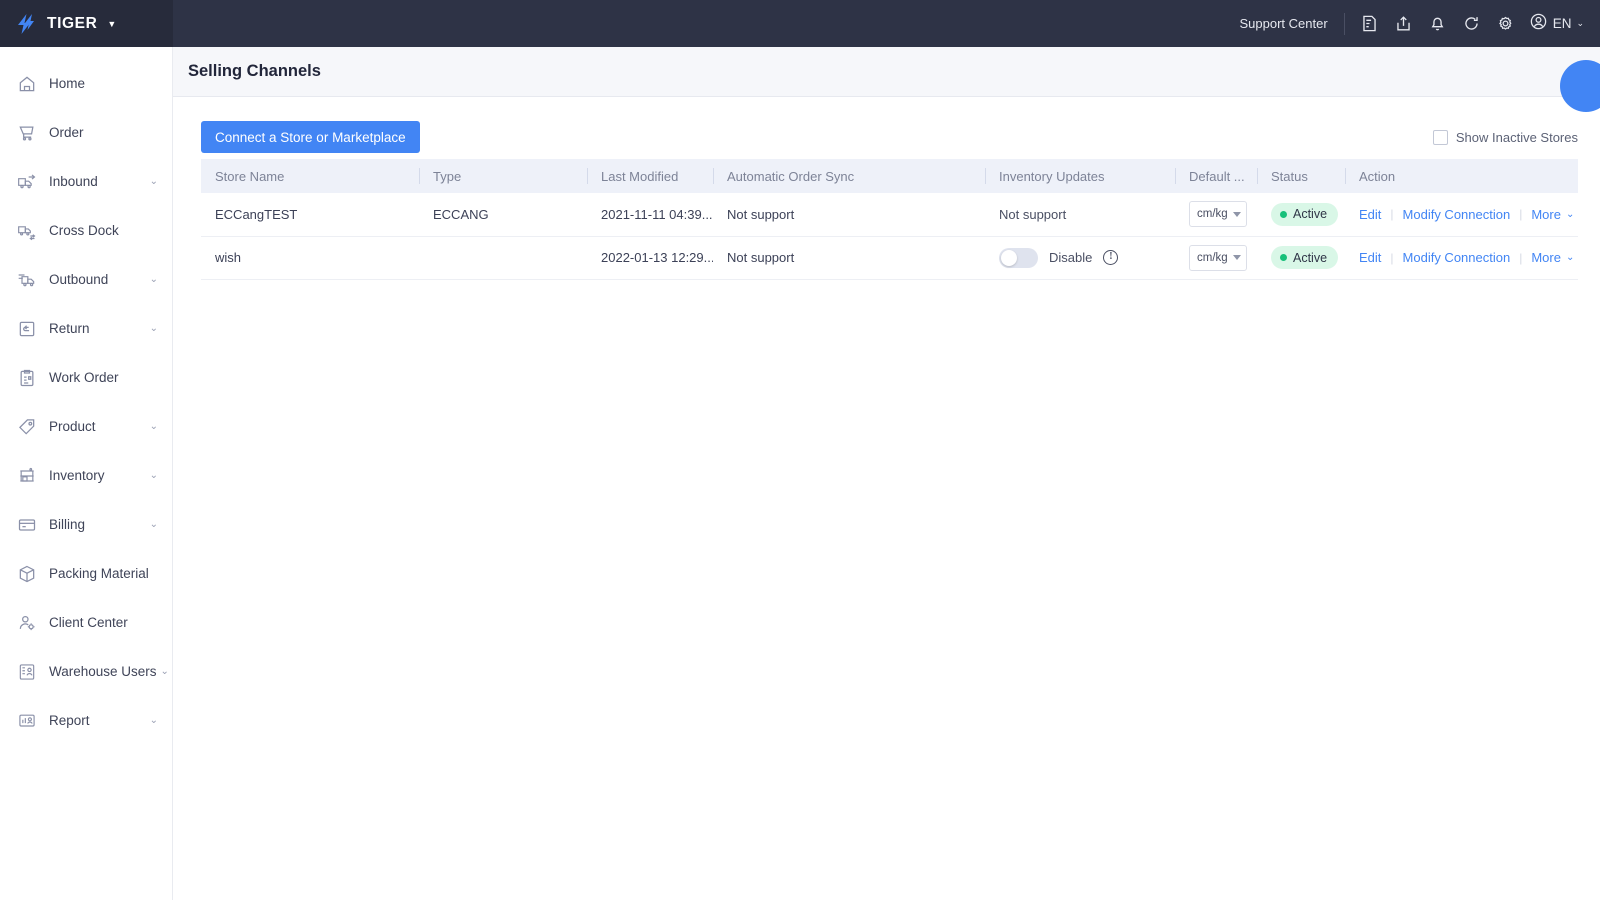 This screenshot has height=900, width=1600. I want to click on bell-notification-icon, so click(1438, 24).